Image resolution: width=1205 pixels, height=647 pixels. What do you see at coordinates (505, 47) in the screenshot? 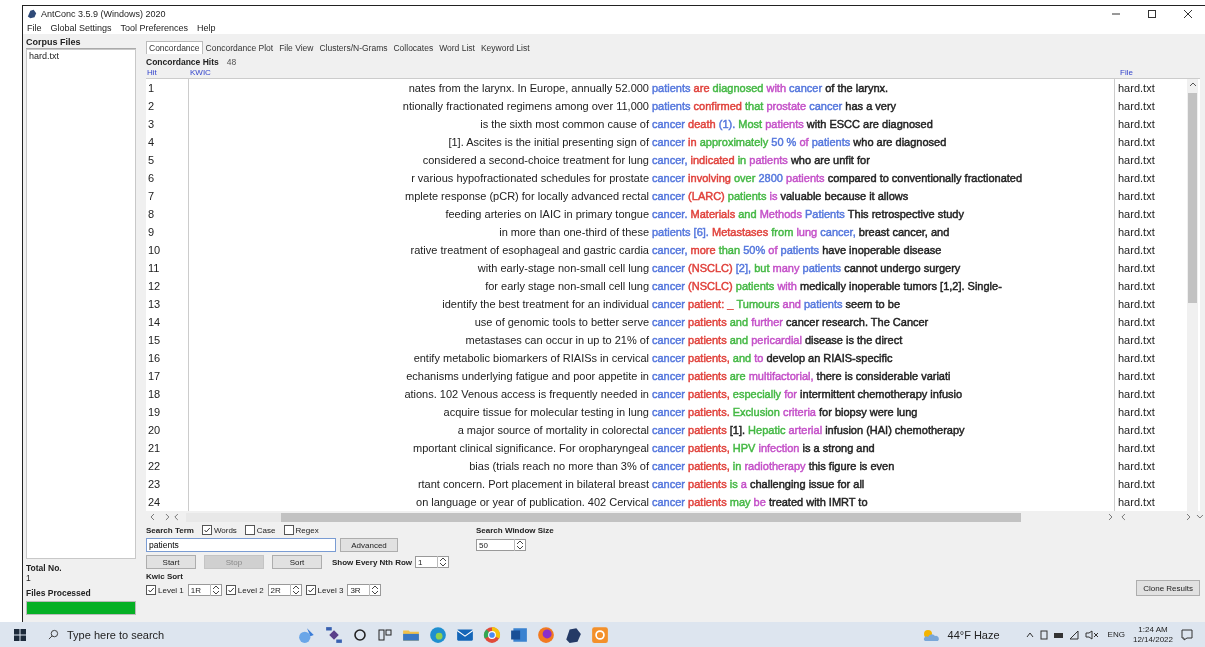
I see `tab: Keyword List` at bounding box center [505, 47].